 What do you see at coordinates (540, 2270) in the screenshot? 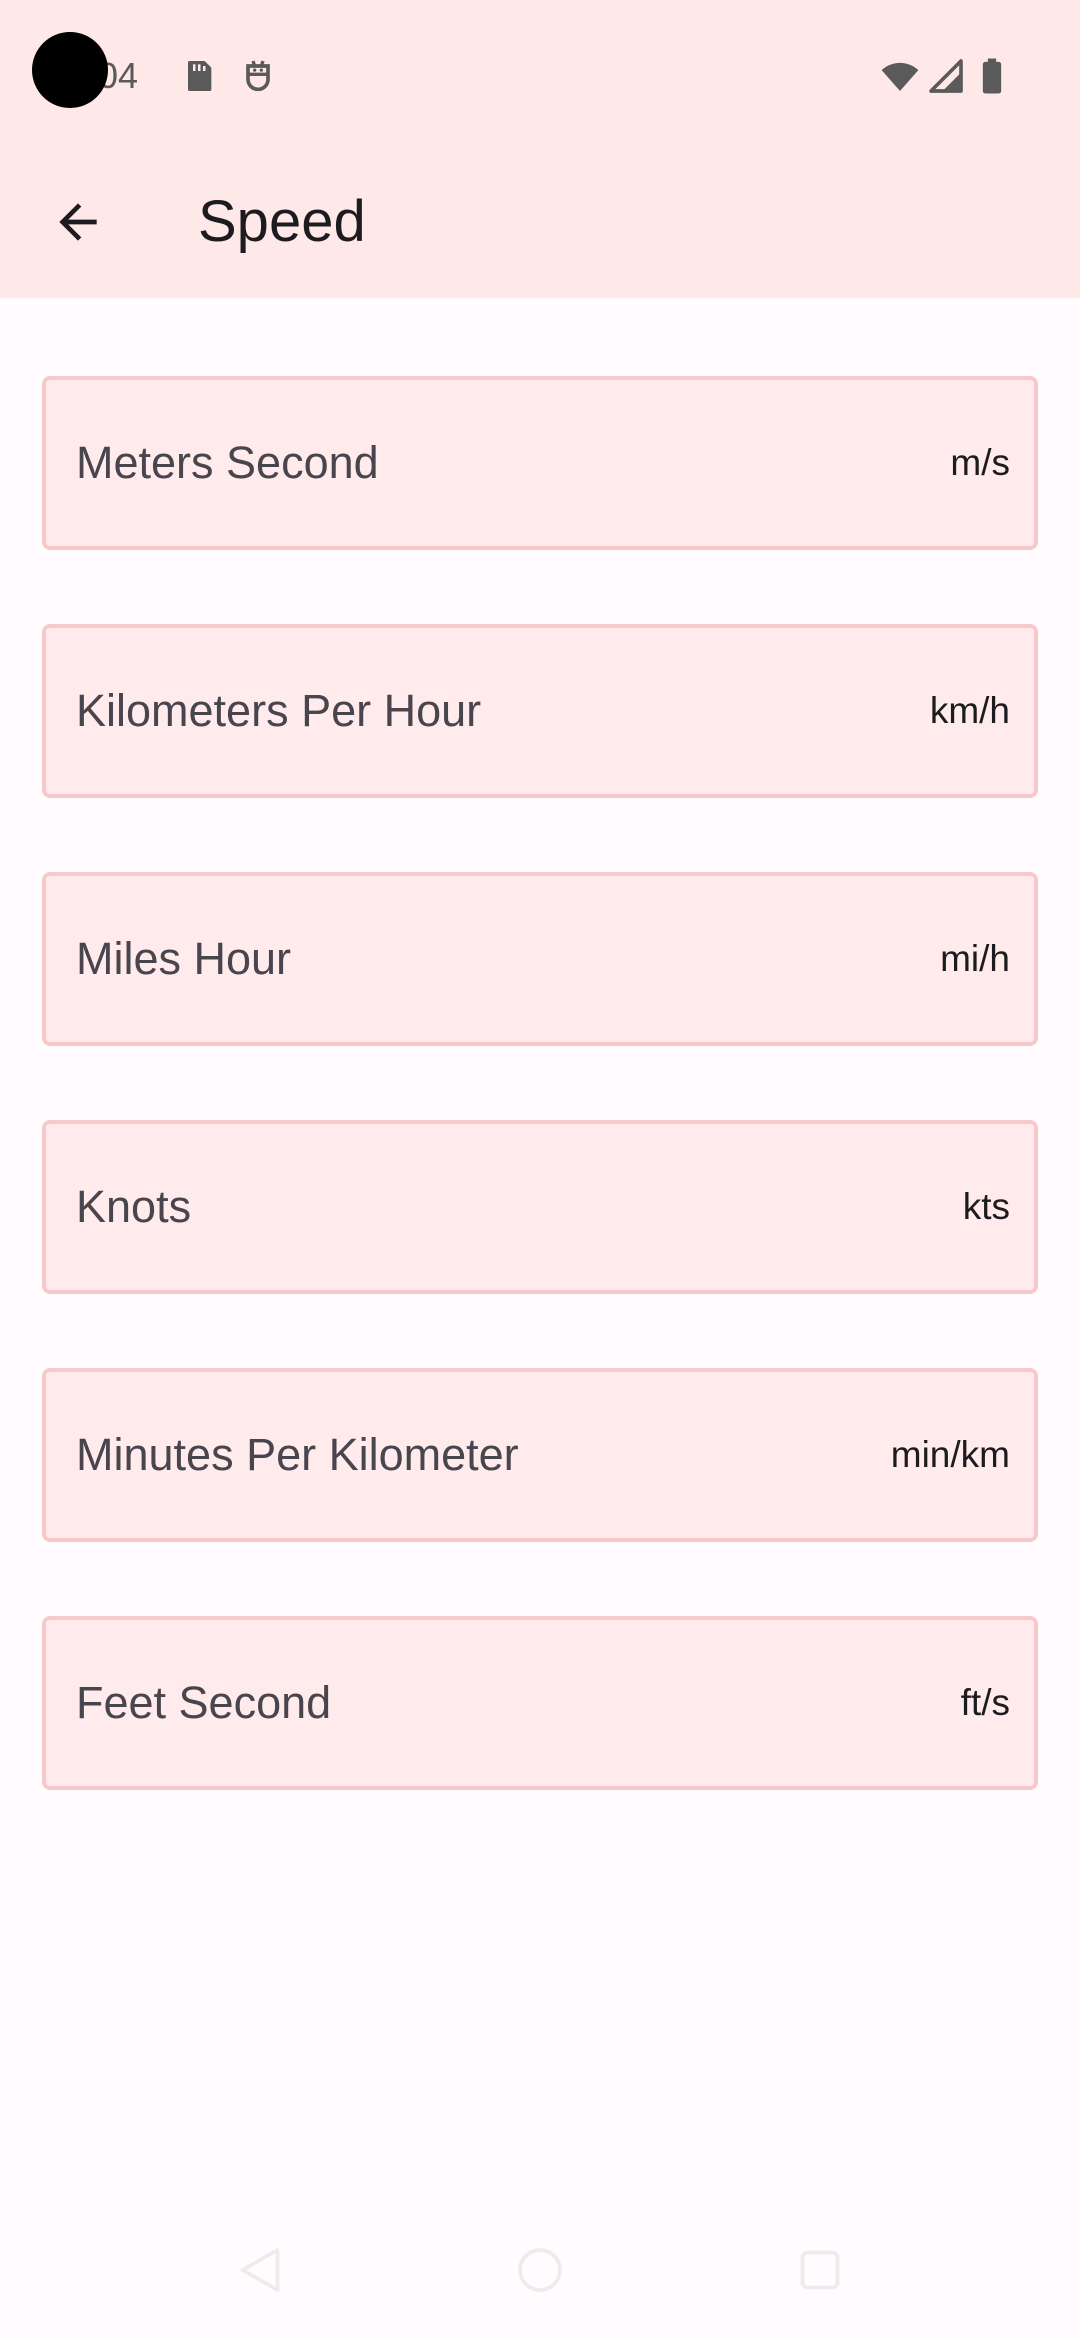
I see `nav-home-icon` at bounding box center [540, 2270].